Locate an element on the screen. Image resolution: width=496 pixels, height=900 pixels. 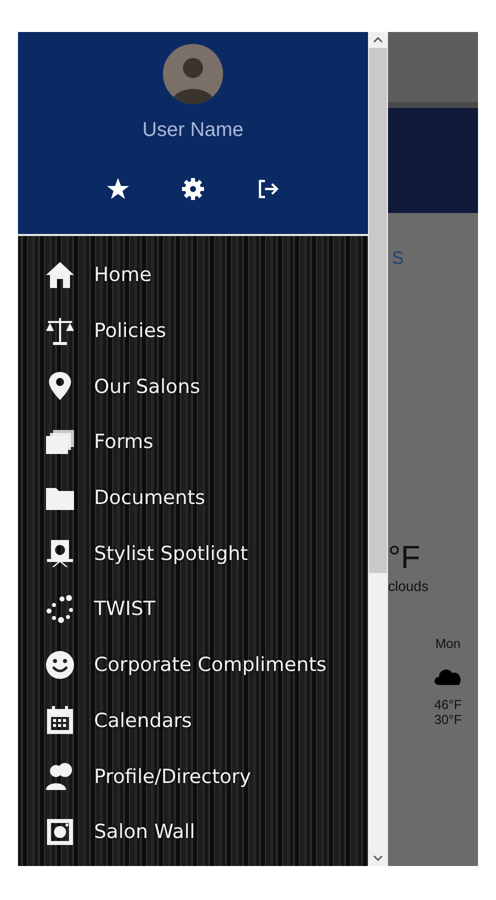
heading-fragment: s is located at coordinates (398, 257).